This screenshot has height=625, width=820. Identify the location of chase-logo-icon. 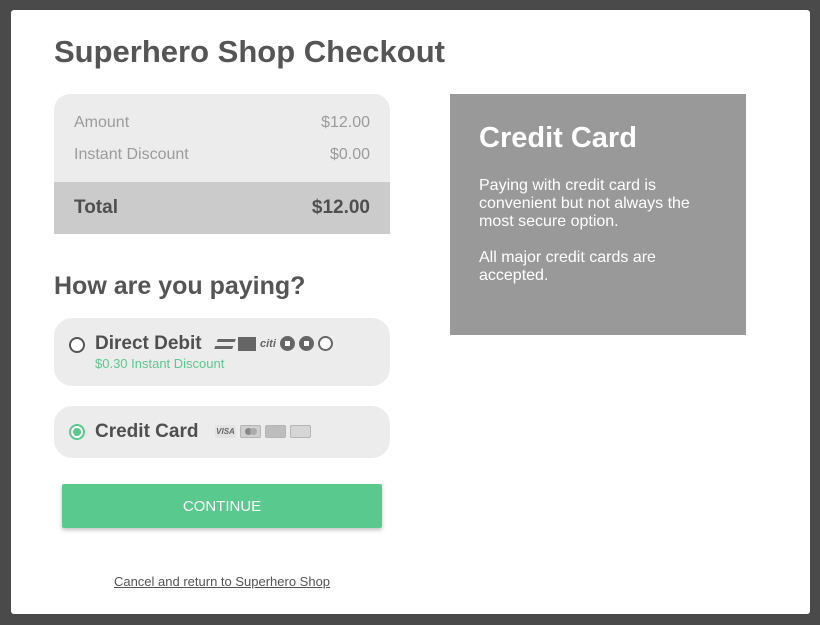
(287, 343).